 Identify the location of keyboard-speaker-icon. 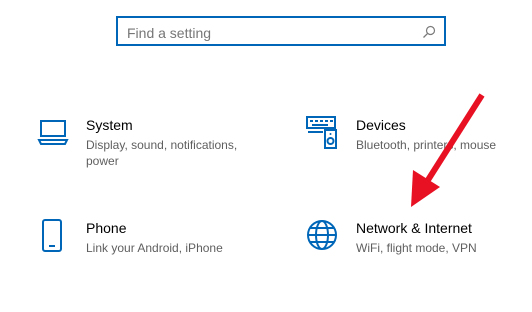
(321, 132).